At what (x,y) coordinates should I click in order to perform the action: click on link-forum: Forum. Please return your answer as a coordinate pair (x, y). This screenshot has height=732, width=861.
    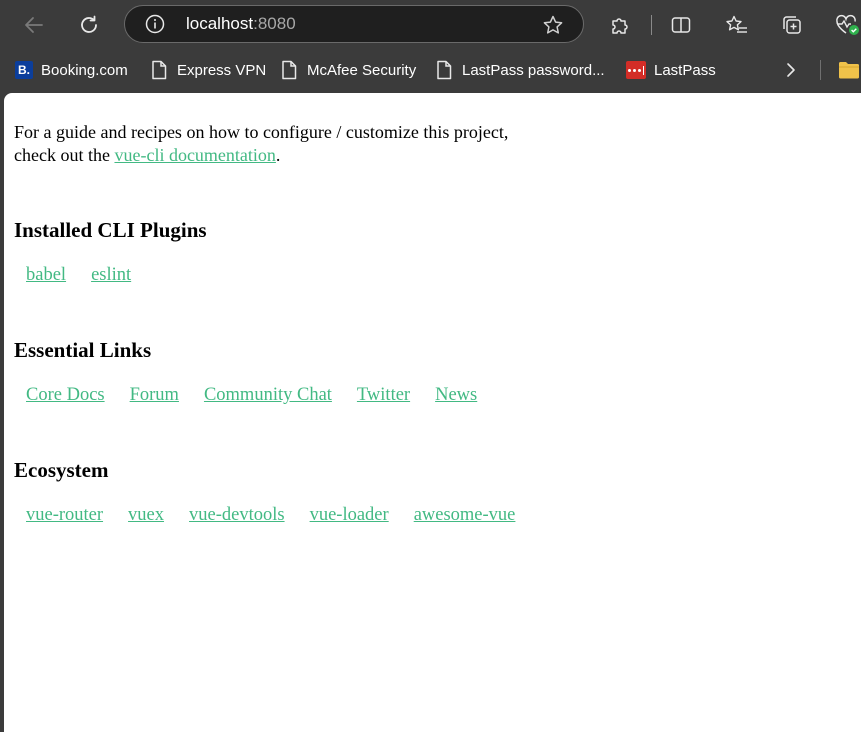
    Looking at the image, I should click on (154, 395).